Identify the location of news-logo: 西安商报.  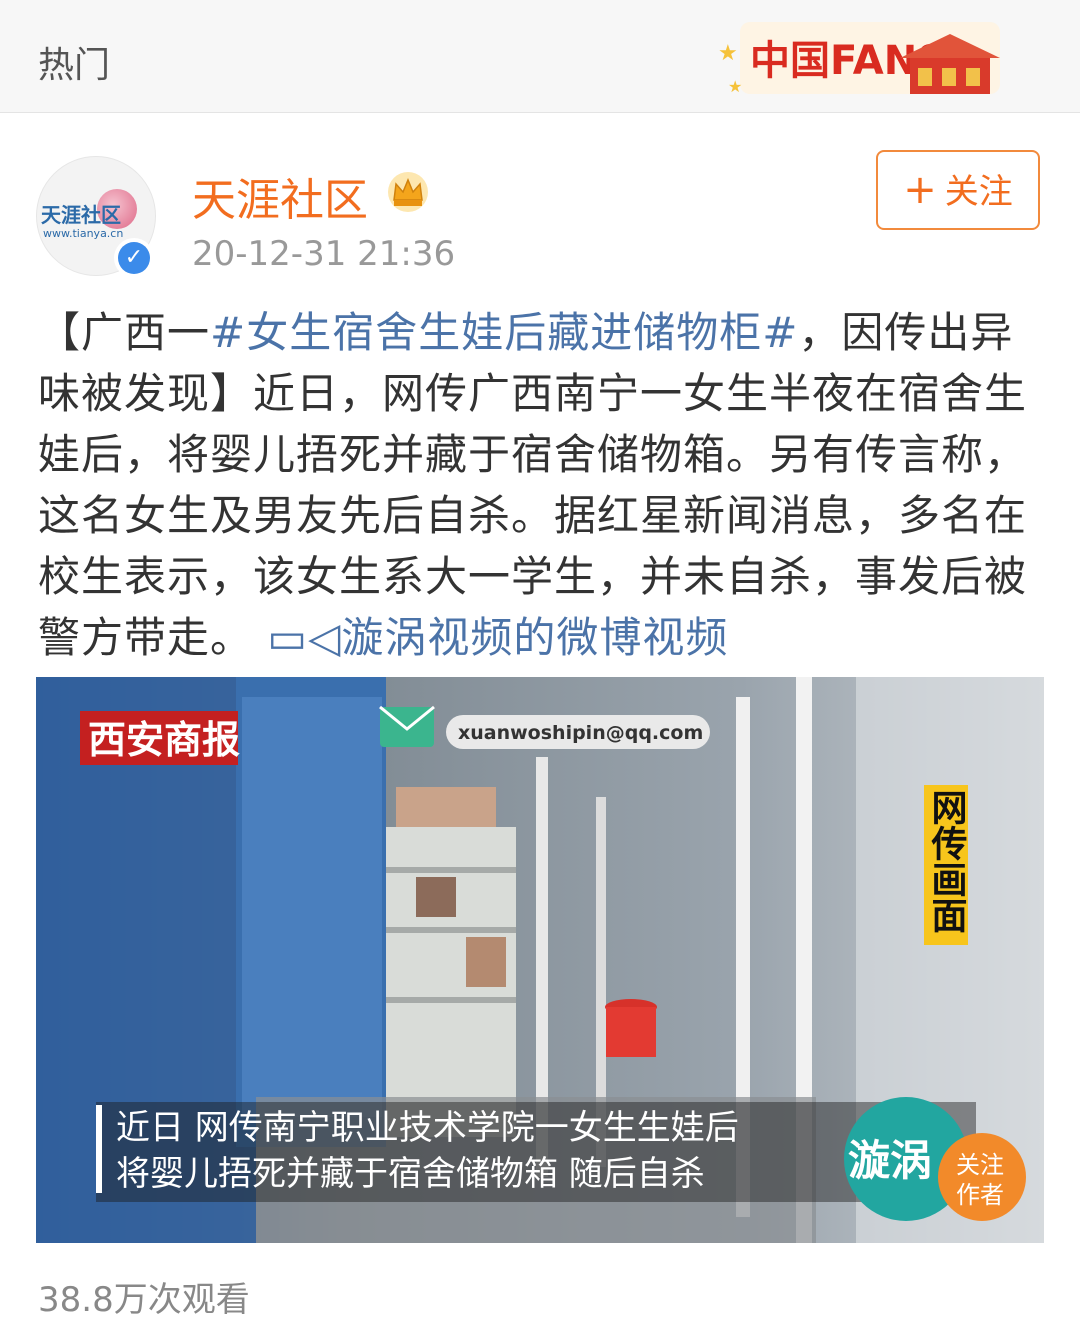
(164, 740).